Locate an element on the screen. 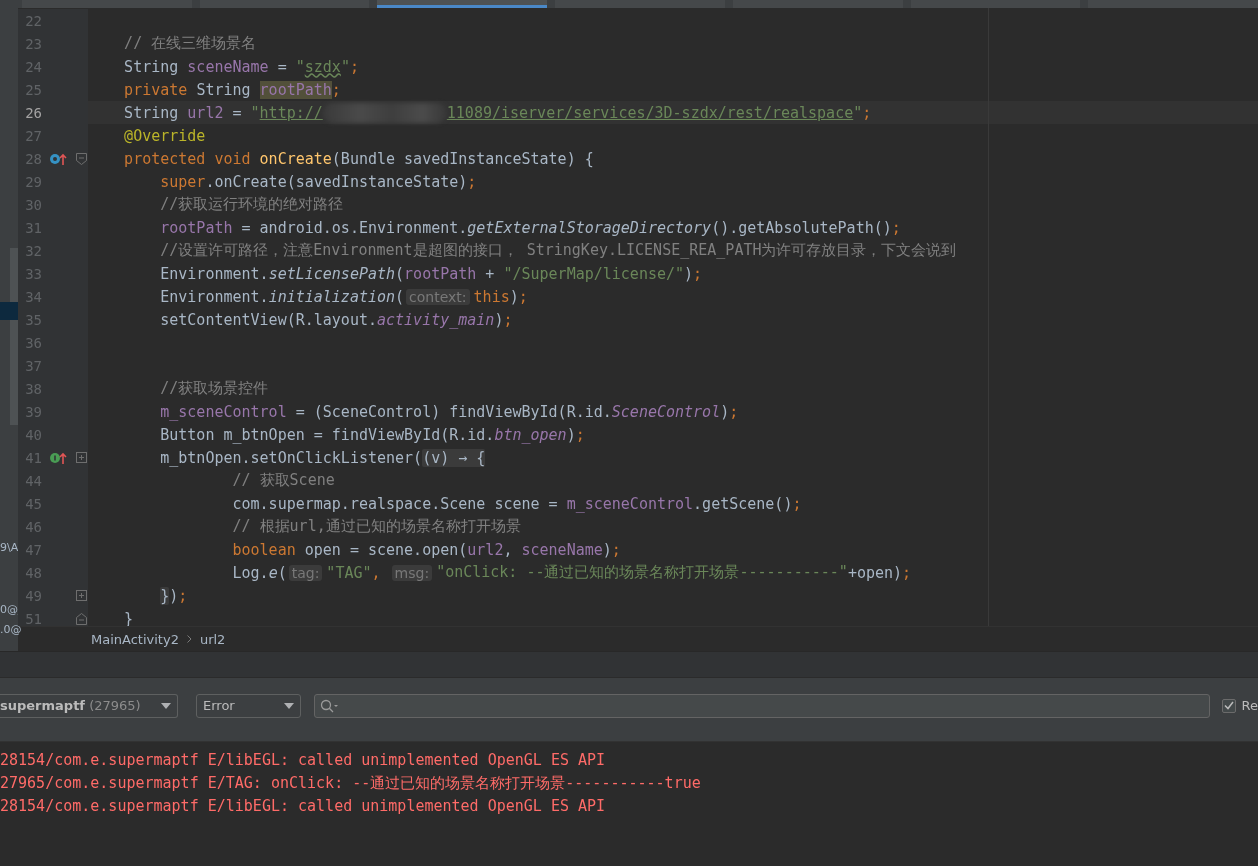 Image resolution: width=1258 pixels, height=866 pixels. code-text: = (SceneControl) findViewById(R.id. is located at coordinates (453, 411).